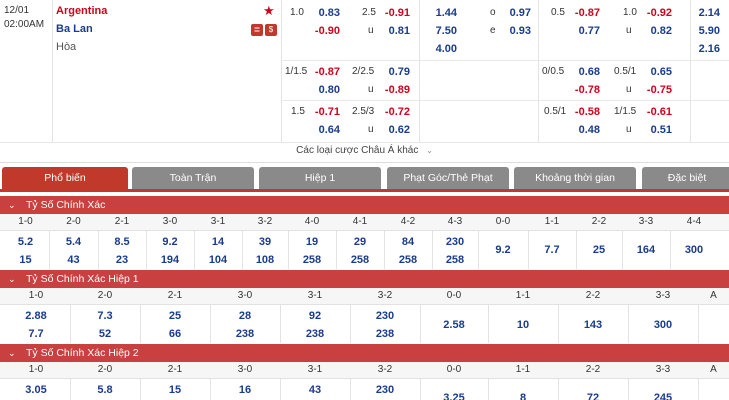  Describe the element at coordinates (523, 396) in the screenshot. I see `odd-cell: 8` at that location.